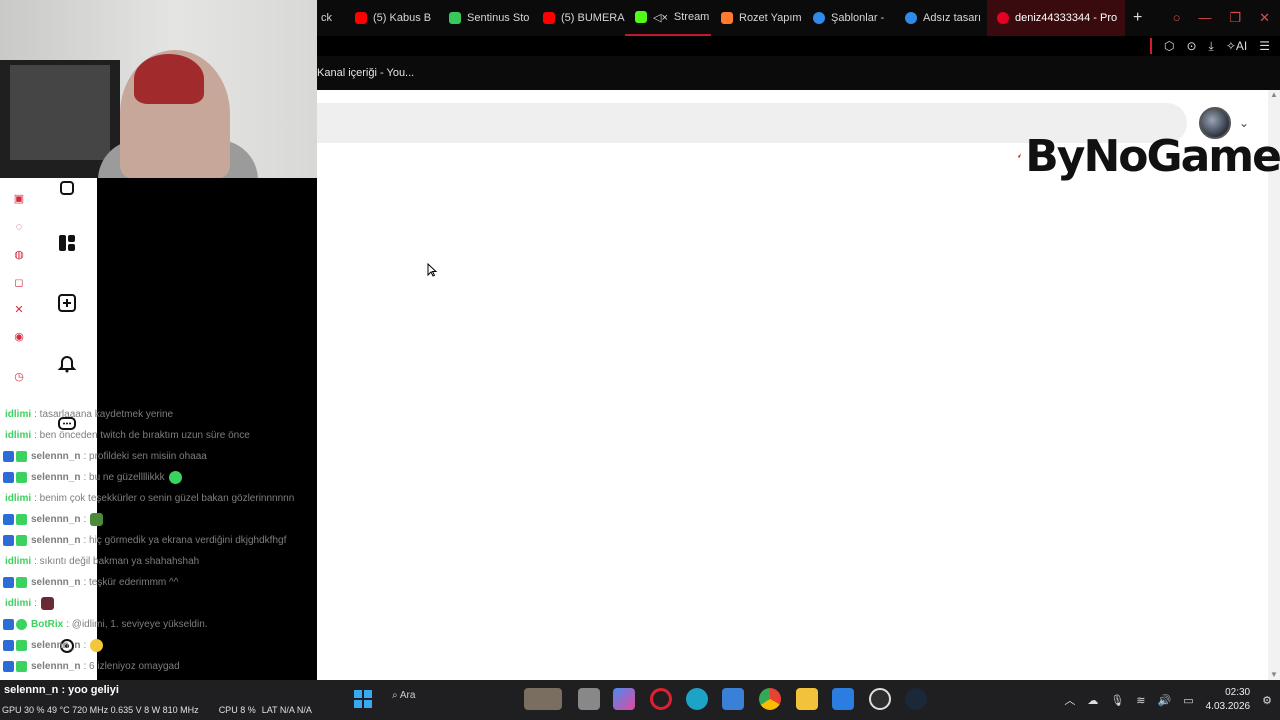  I want to click on mail-icon, so click(843, 699).